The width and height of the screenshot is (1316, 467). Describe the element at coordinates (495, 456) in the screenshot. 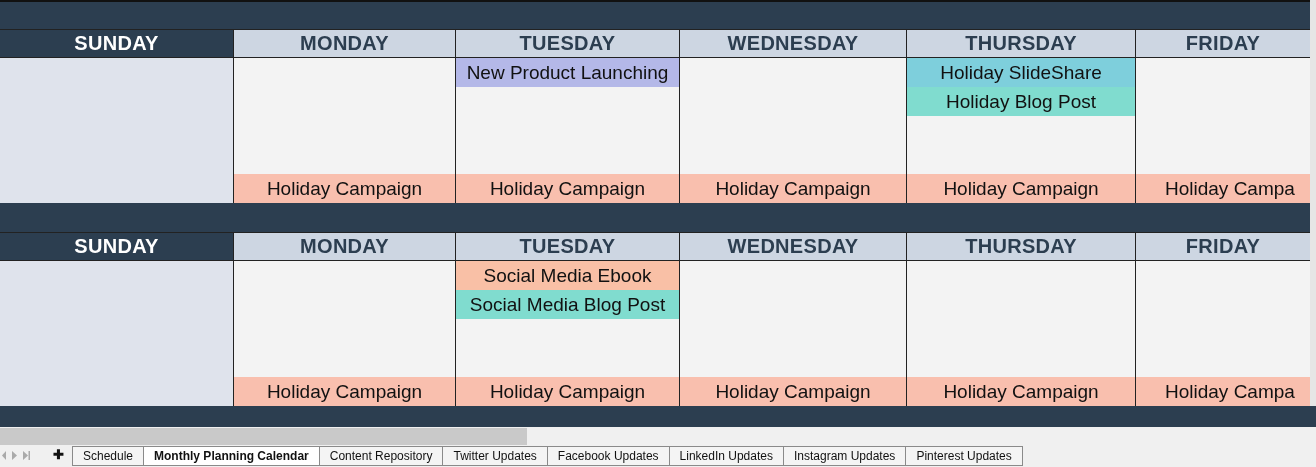

I see `sheet-tab: Twitter Updates` at that location.